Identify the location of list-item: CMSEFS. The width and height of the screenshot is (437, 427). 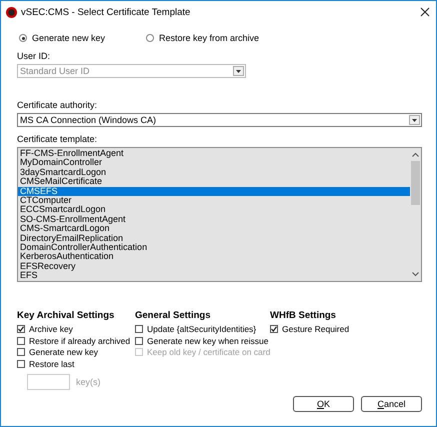
(214, 191).